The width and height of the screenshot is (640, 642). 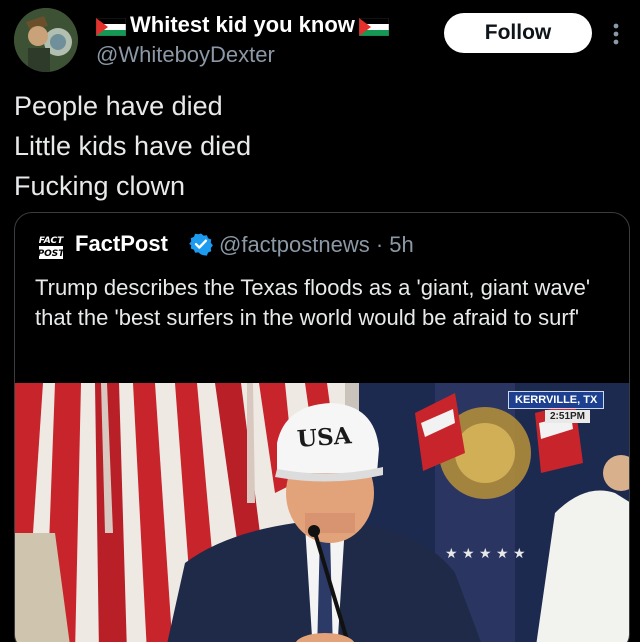 I want to click on more-vertical-icon, so click(x=616, y=34).